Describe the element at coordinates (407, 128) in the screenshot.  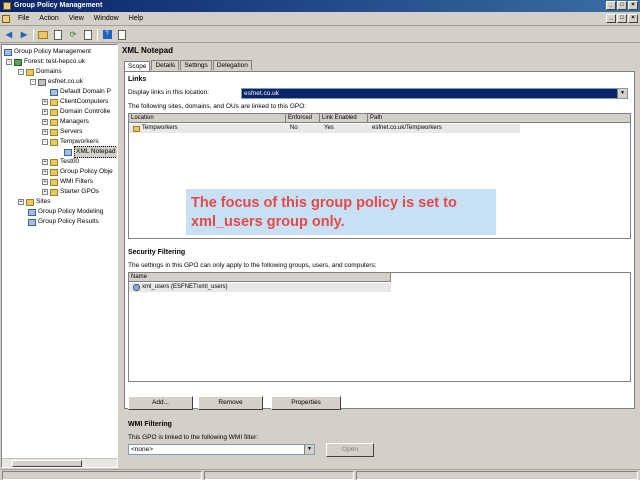
I see `cell-path: esfnet.co.uk/Tempworkers` at that location.